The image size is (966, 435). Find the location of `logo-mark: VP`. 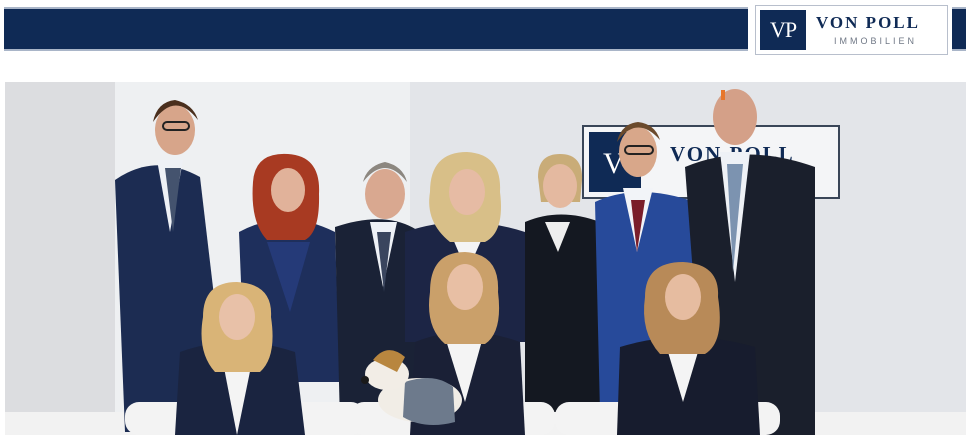

logo-mark: VP is located at coordinates (783, 30).